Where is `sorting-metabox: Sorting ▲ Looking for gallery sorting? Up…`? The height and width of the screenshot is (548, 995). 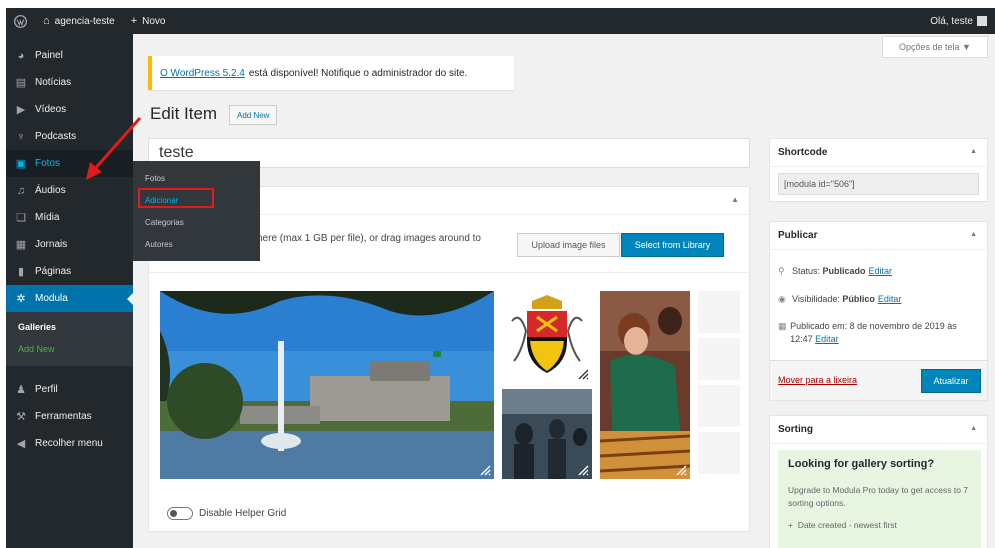 sorting-metabox: Sorting ▲ Looking for gallery sorting? Up… is located at coordinates (878, 481).